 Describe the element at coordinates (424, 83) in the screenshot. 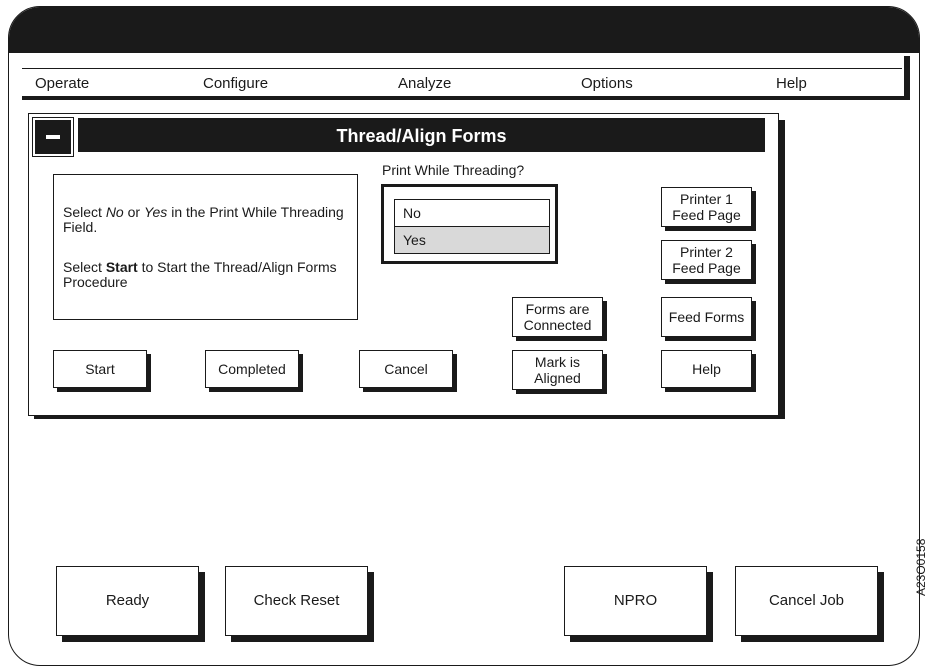

I see `menu-analyze: Analyze` at that location.